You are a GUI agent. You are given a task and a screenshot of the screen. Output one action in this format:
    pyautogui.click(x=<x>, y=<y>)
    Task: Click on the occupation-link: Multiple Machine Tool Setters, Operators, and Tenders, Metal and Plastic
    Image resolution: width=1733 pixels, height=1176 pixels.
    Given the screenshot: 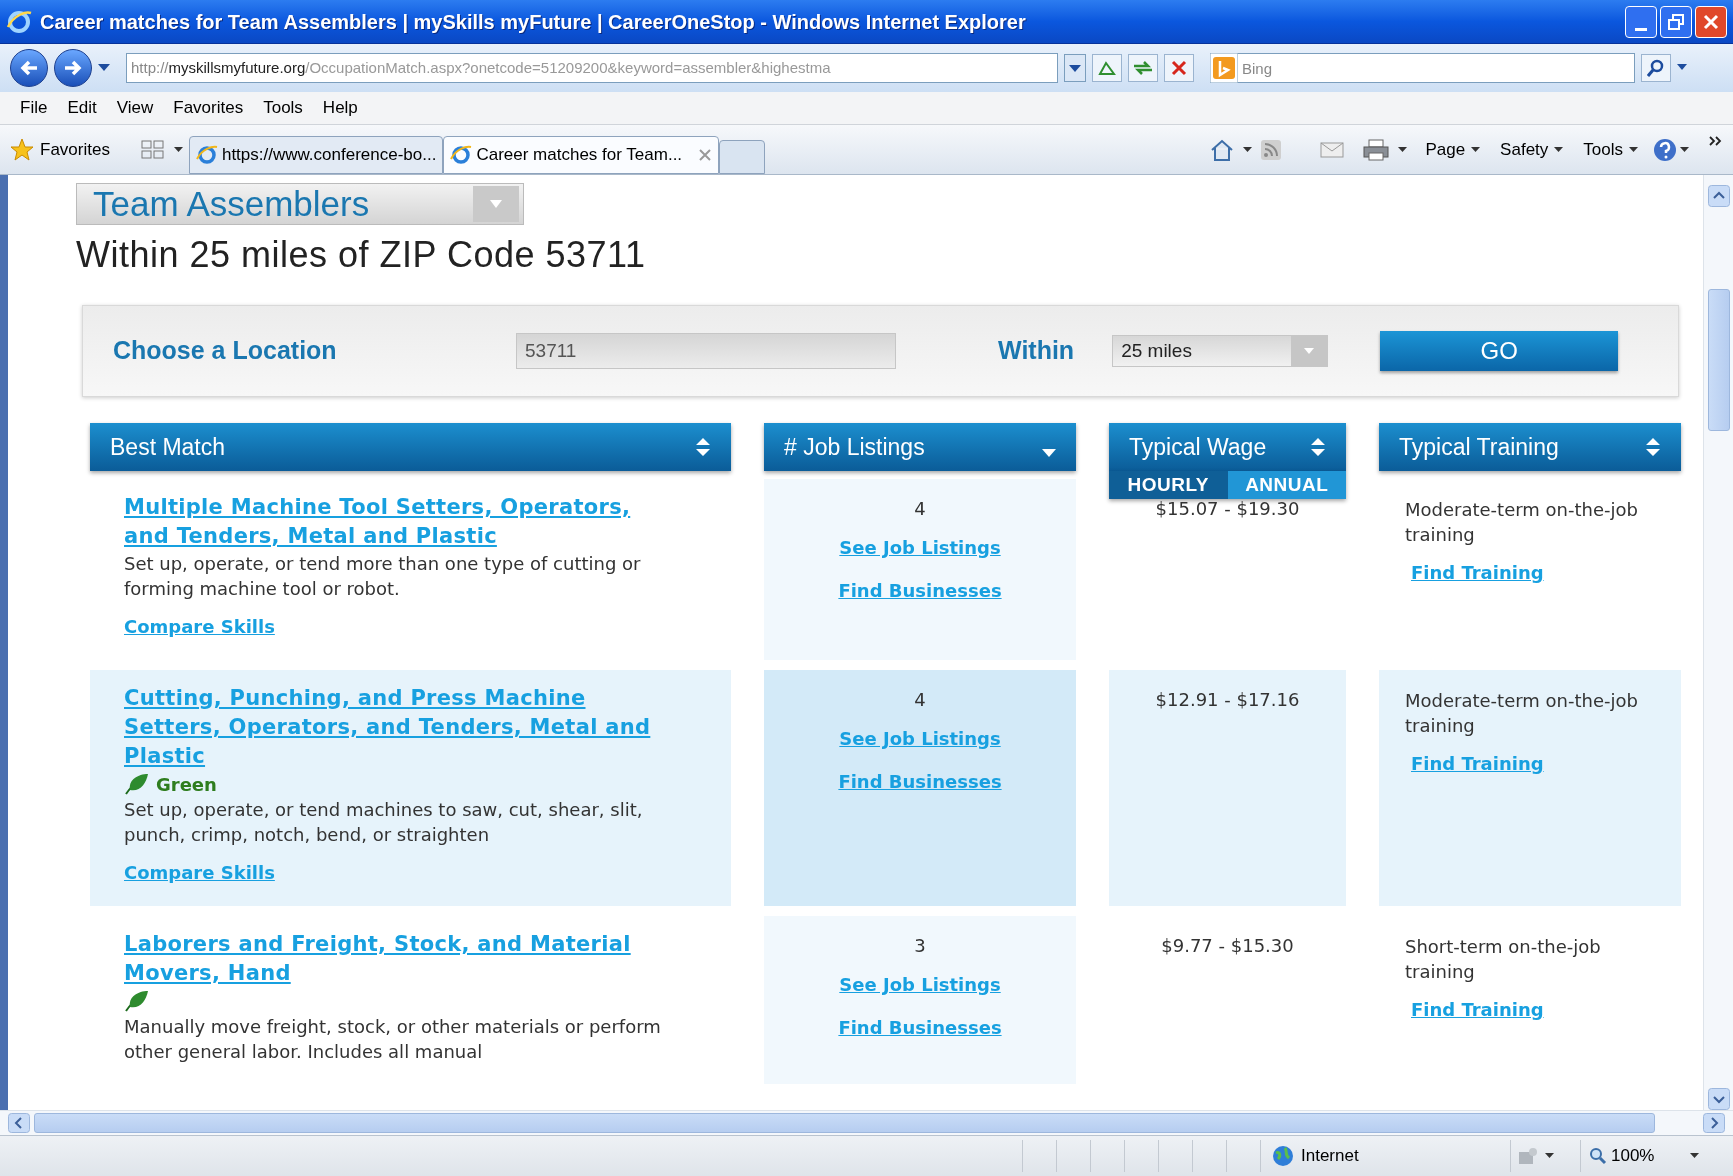 What is the action you would take?
    pyautogui.click(x=389, y=522)
    